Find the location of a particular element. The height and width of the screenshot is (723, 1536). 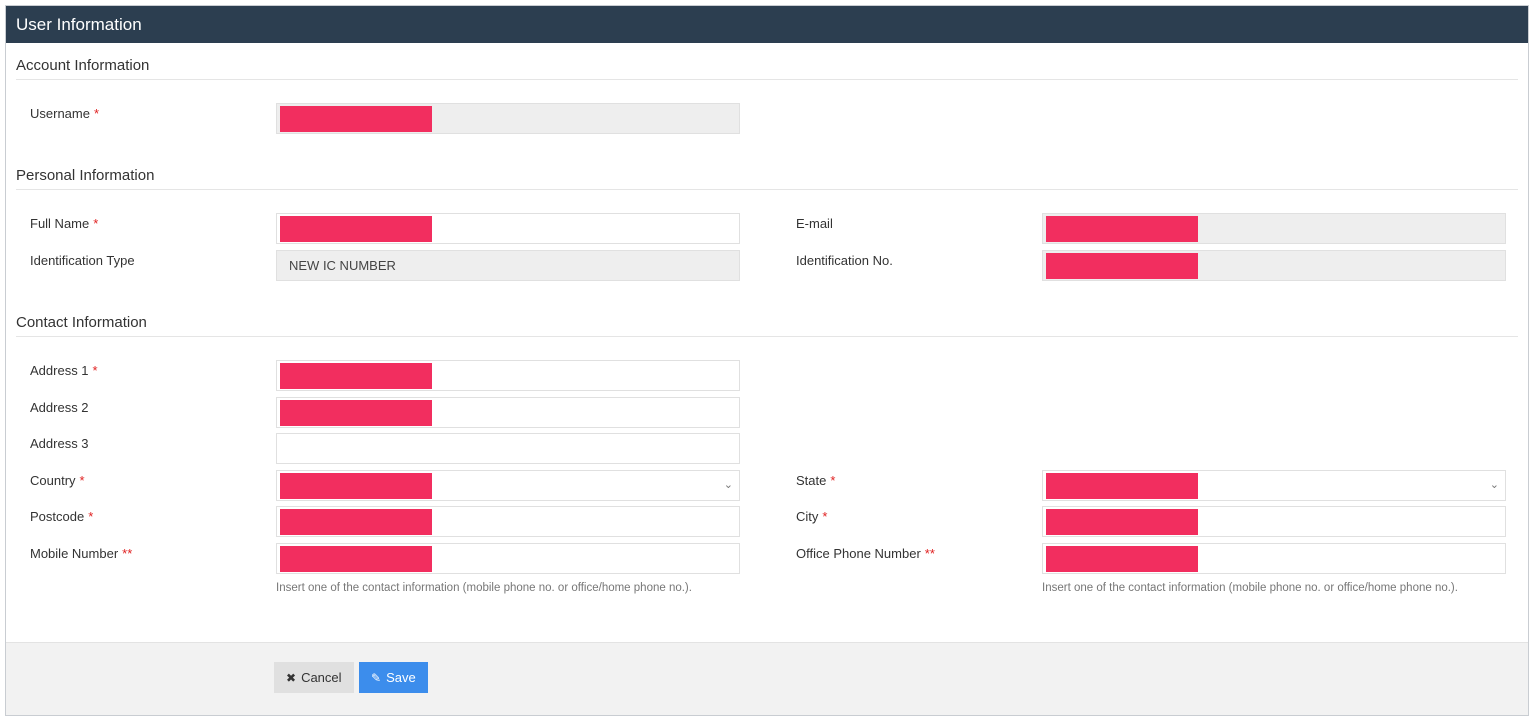

full-name-label: Full Name * is located at coordinates (64, 223).